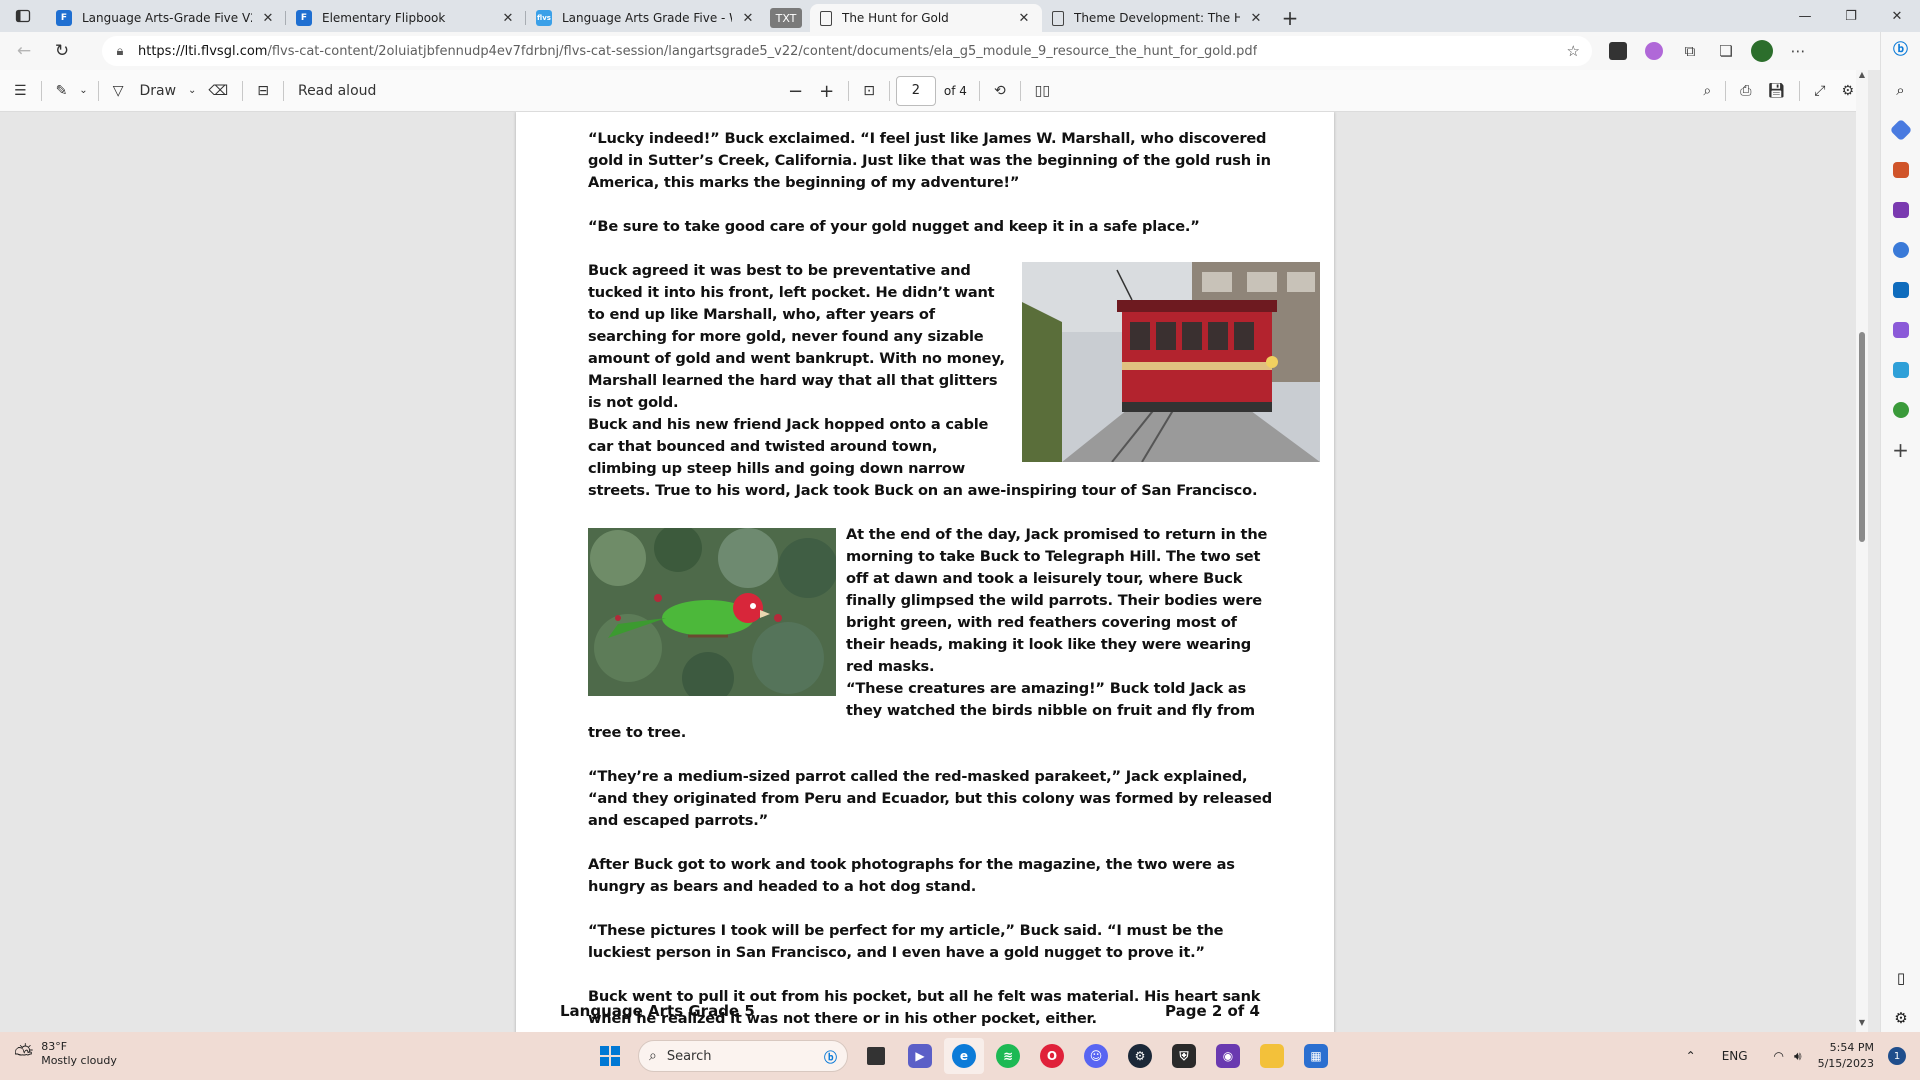 The height and width of the screenshot is (1080, 1920). I want to click on taskbar-apps: ⌕ Search ⓑ ▶ e ≋ O ☺ ⚙ ⛨ ◉ ▦, so click(963, 1056).